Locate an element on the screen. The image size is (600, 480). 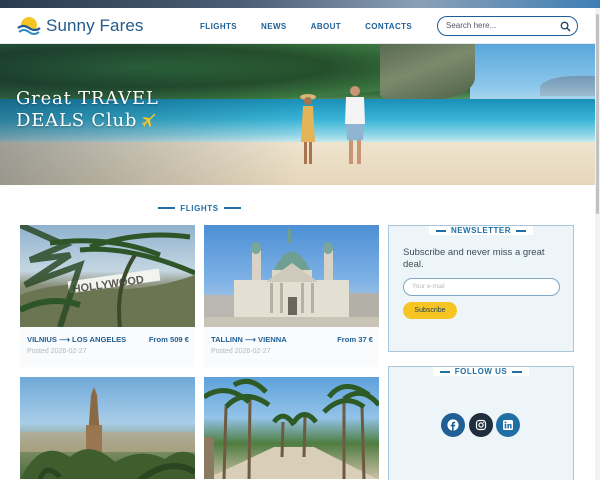
newsletter-email-box is located at coordinates (481, 287).